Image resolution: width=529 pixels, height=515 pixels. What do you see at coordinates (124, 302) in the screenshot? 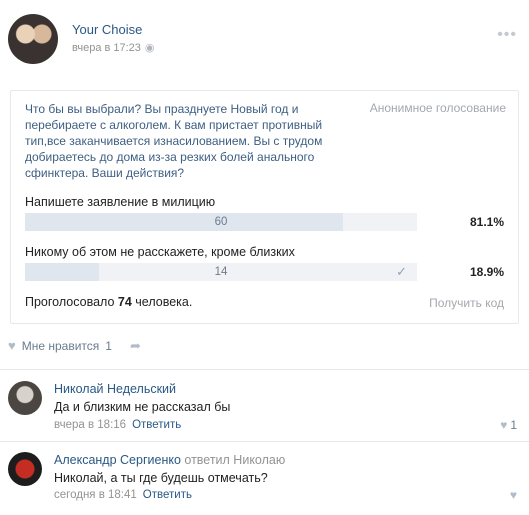
I see `poll-total-count: 74` at bounding box center [124, 302].